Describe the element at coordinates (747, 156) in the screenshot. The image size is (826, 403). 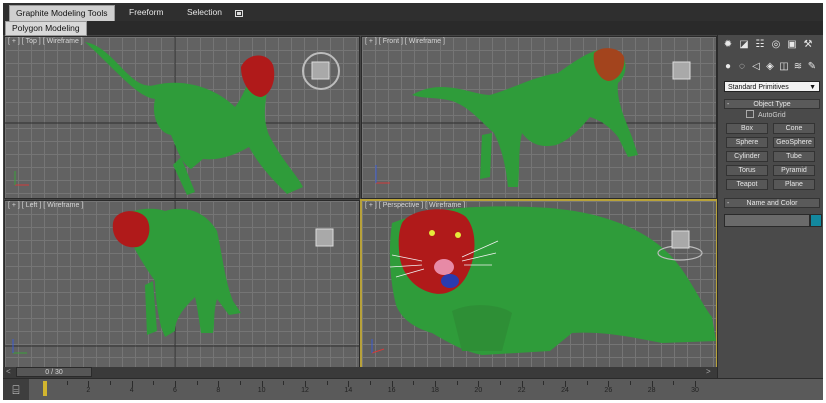
I see `cylinder-button: Cylinder` at that location.